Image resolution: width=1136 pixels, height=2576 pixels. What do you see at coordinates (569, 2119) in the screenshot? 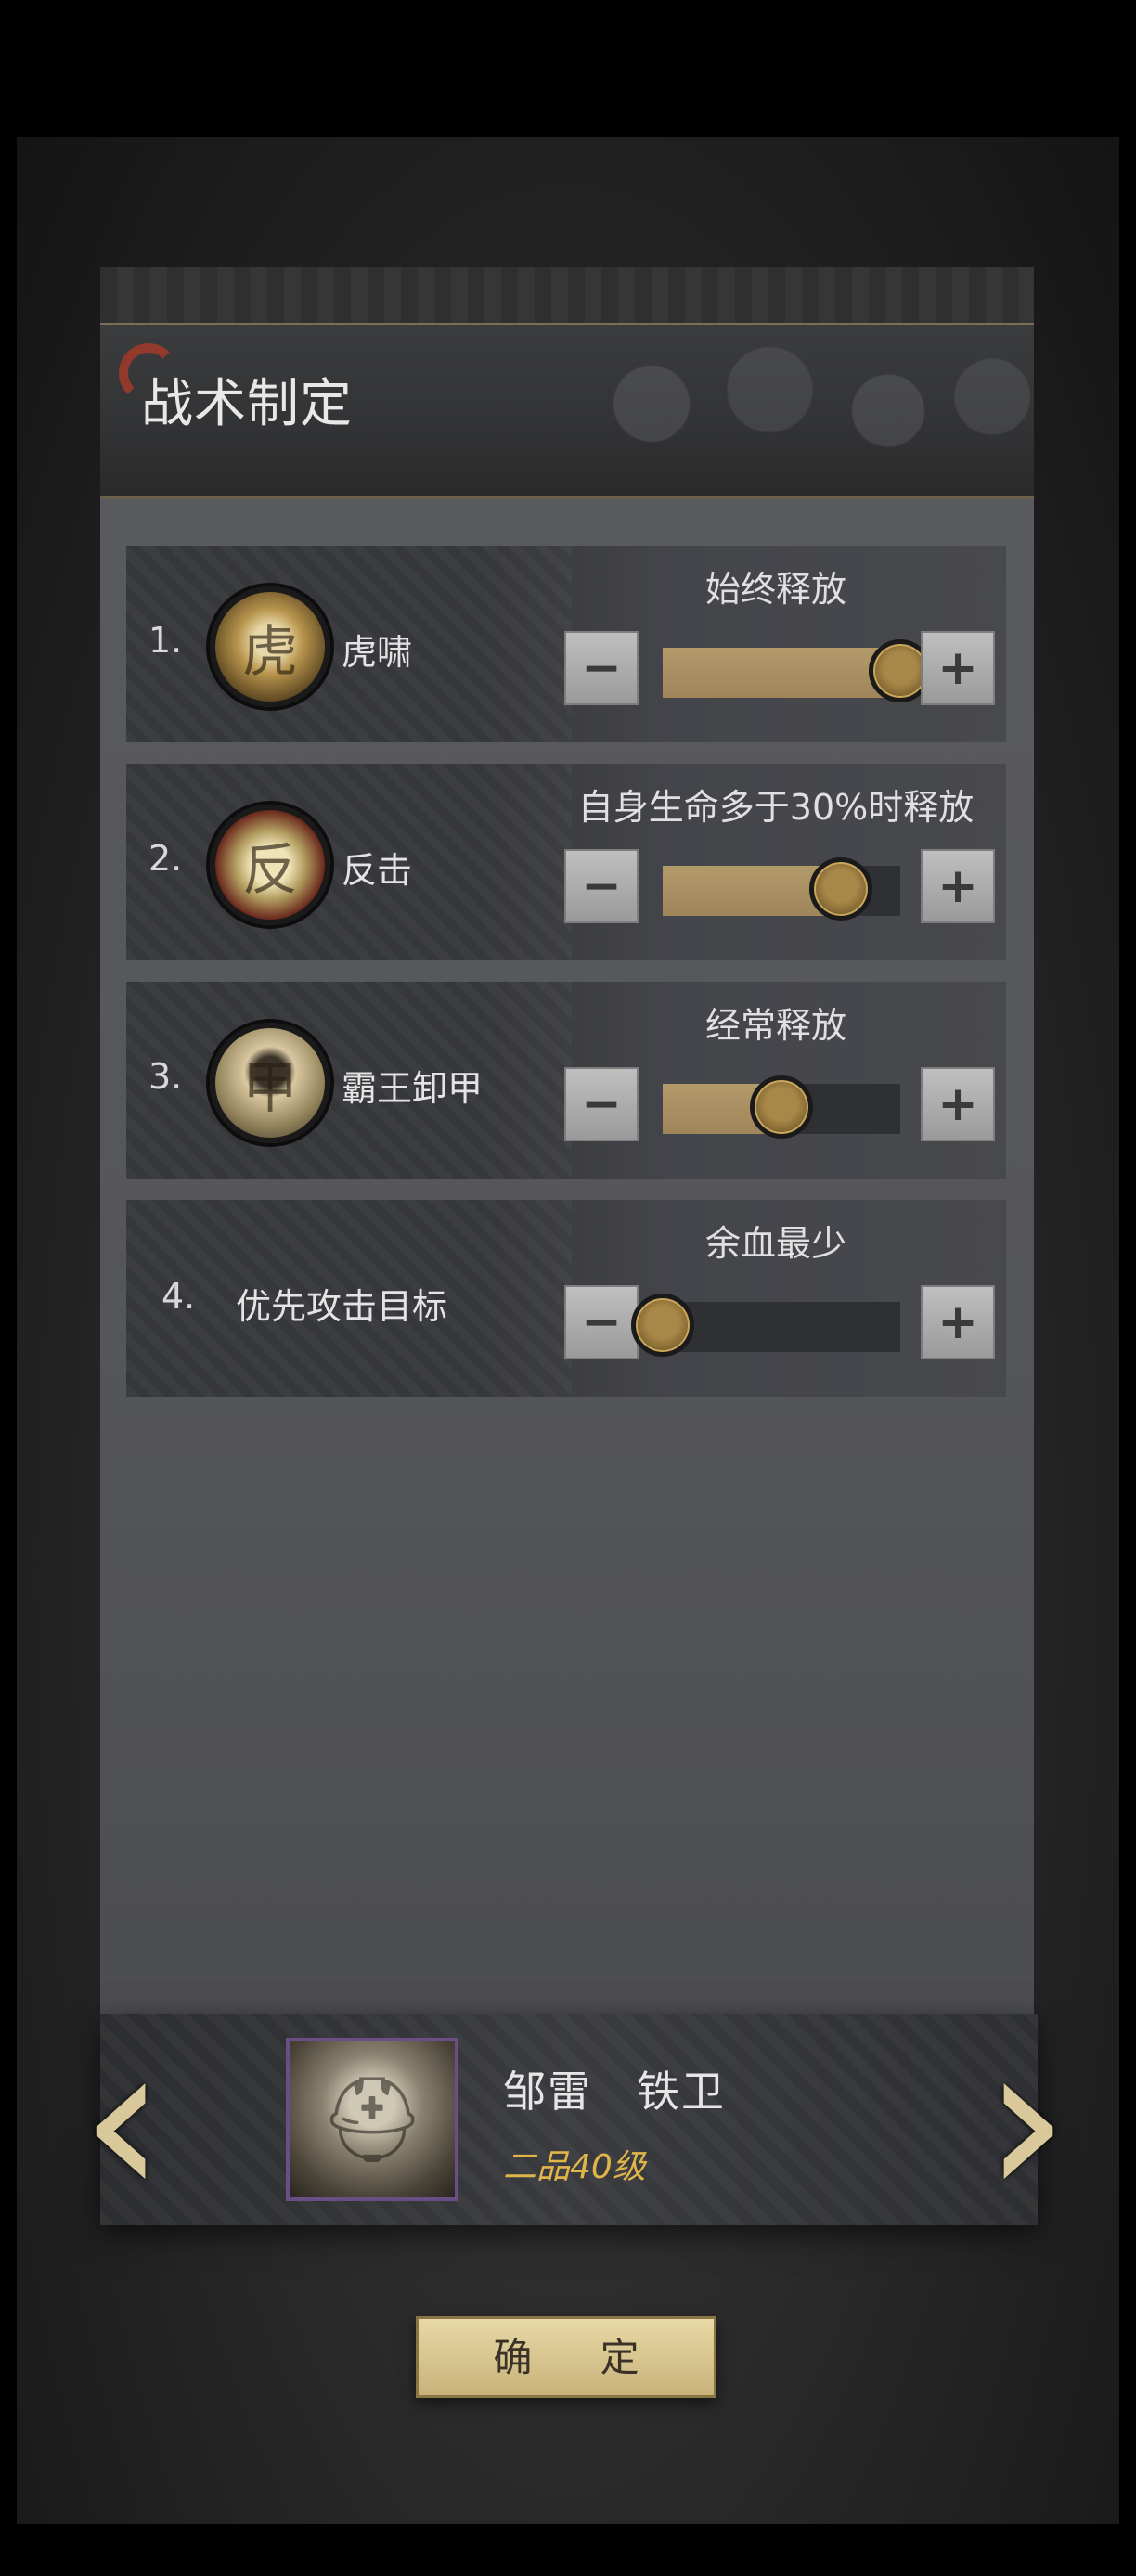
I see `character-selector-bar` at bounding box center [569, 2119].